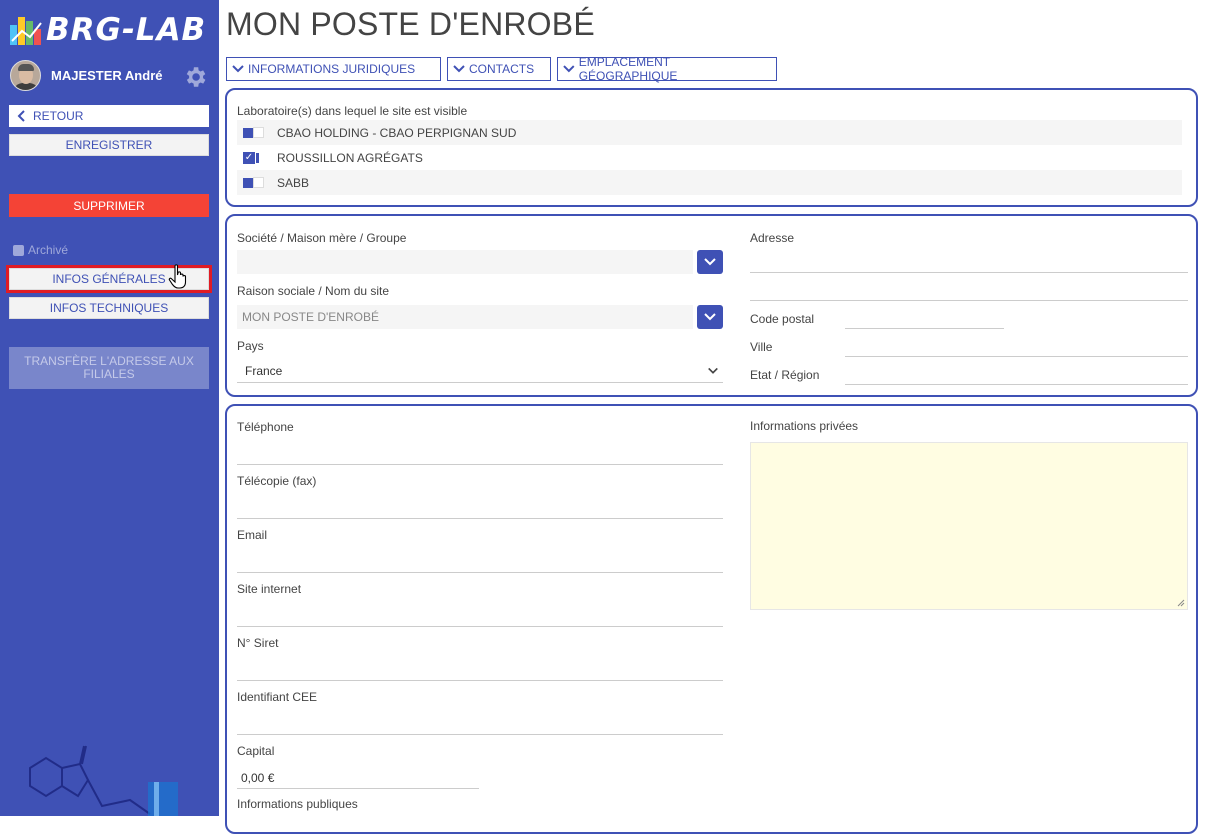  I want to click on tab-legal-info-label: INFORMATIONS JURIDIQUES, so click(332, 69).